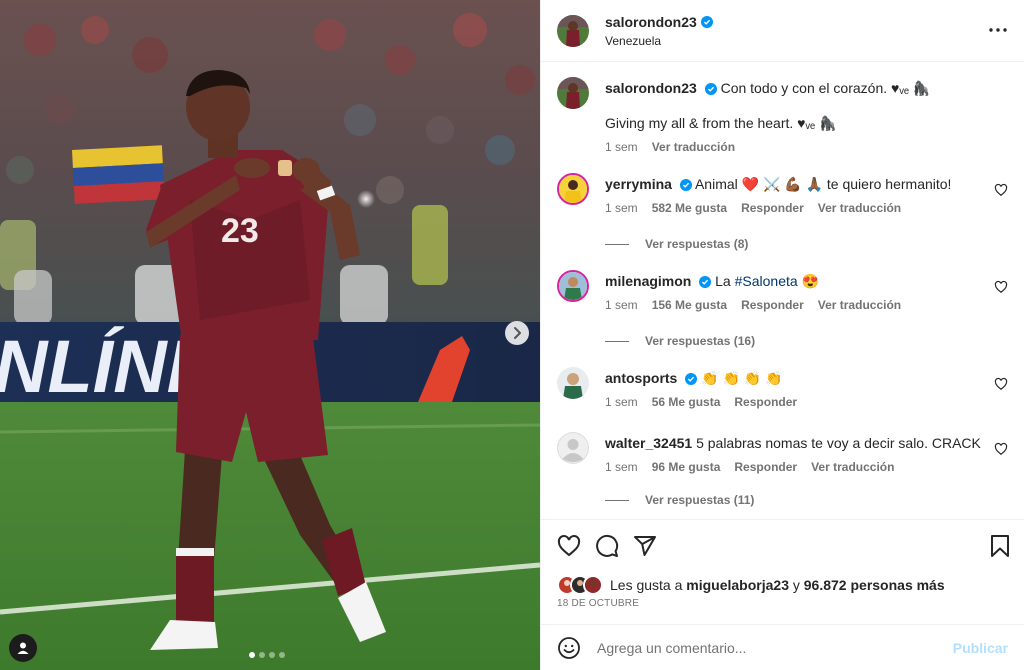 Image resolution: width=1024 pixels, height=670 pixels. I want to click on comment-text: 👏 👏 👏 👏, so click(742, 378).